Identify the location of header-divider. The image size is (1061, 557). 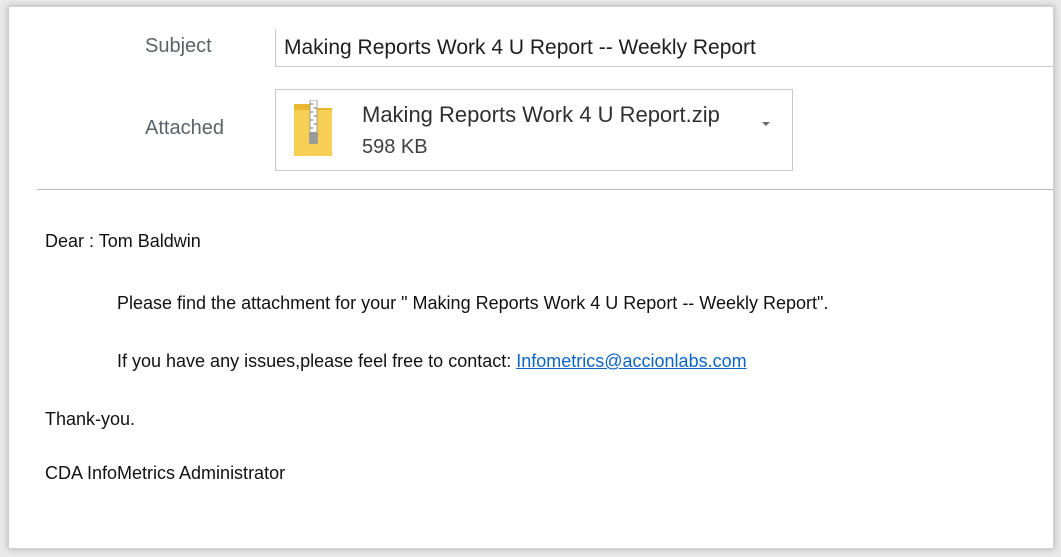
(545, 189).